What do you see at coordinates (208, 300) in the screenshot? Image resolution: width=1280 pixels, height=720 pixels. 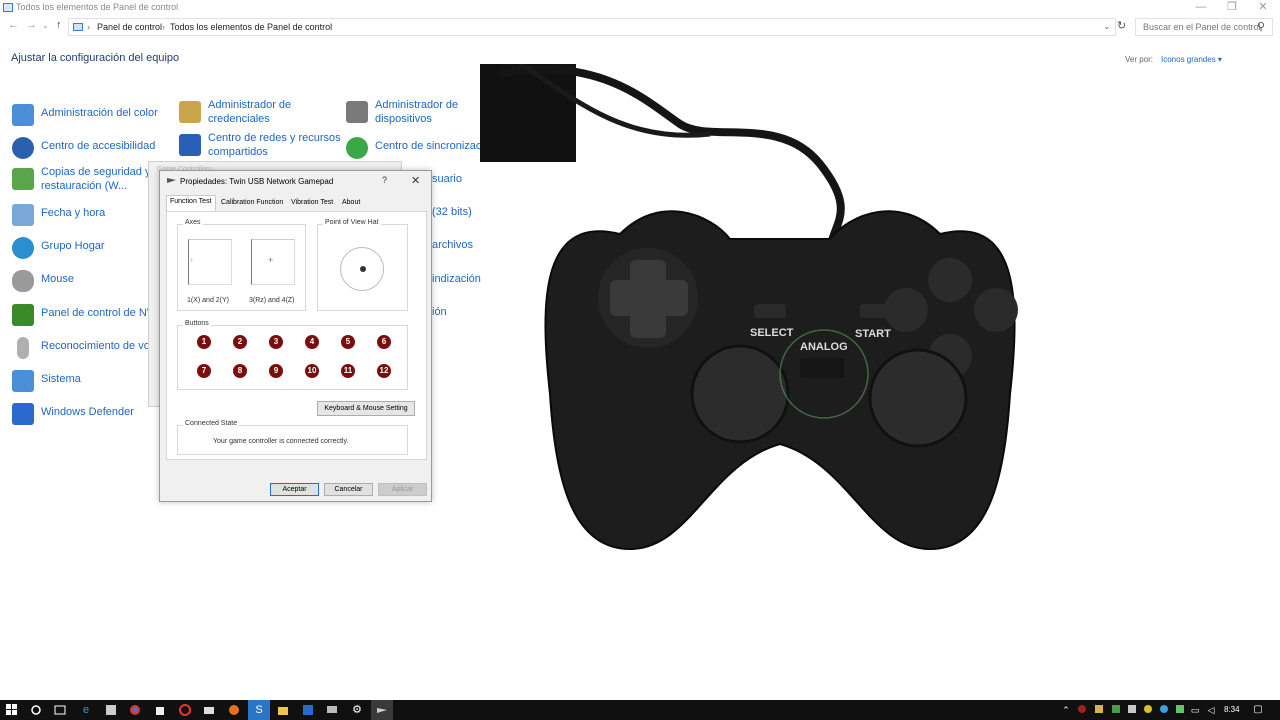 I see `axis-xy-label: 1(X) and 2(Y)` at bounding box center [208, 300].